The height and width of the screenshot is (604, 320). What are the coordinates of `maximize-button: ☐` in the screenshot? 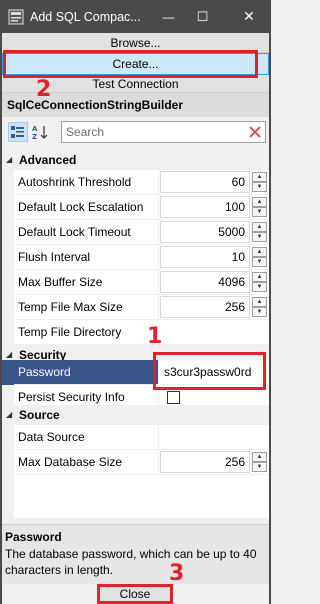 It's located at (202, 16).